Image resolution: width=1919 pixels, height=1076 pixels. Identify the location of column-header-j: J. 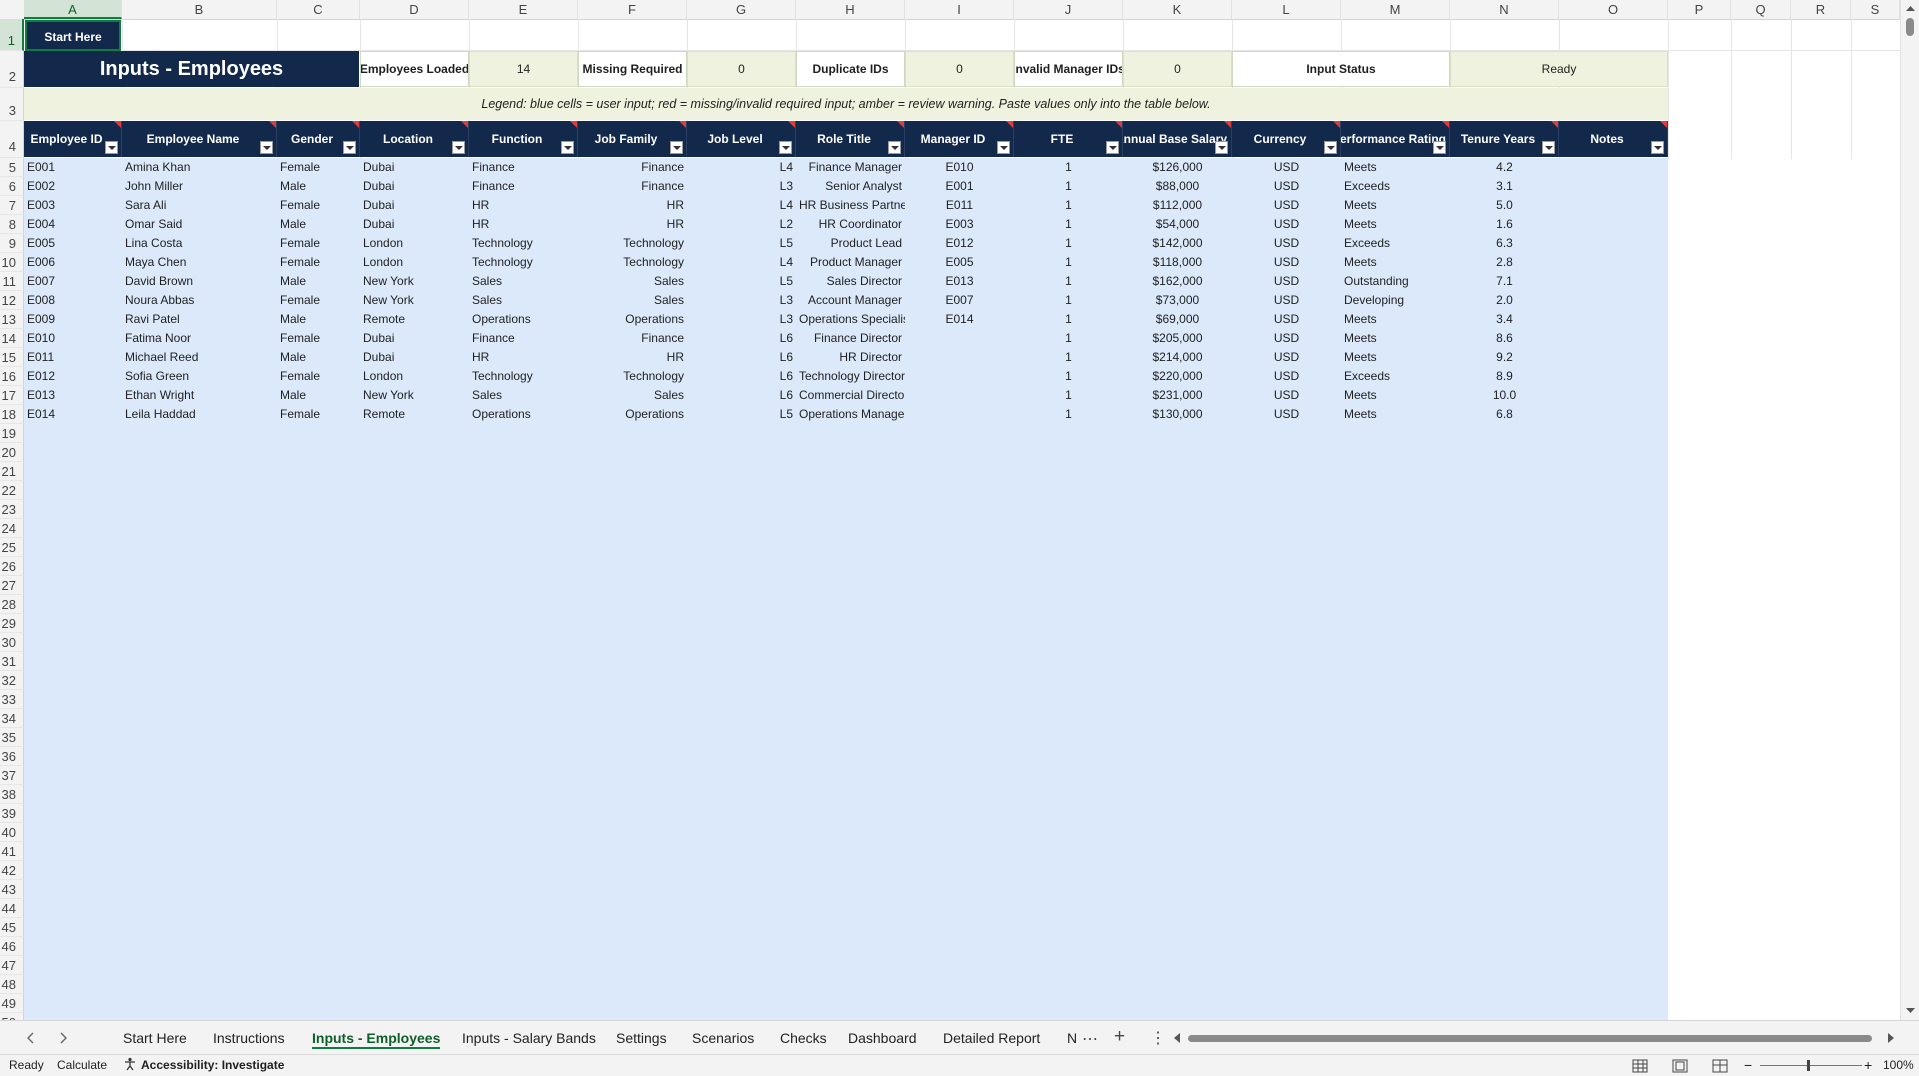
(1068, 9).